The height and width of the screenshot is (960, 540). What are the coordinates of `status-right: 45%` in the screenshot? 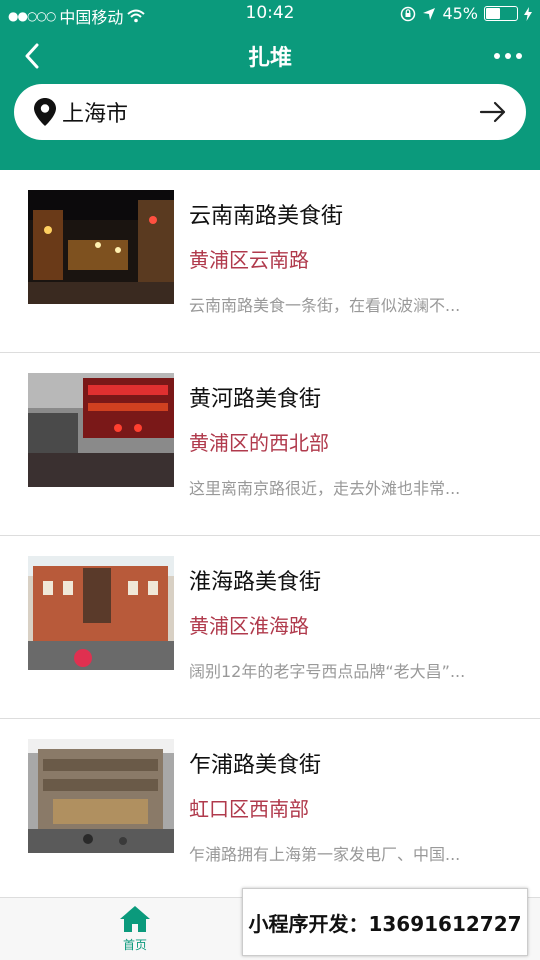 It's located at (466, 13).